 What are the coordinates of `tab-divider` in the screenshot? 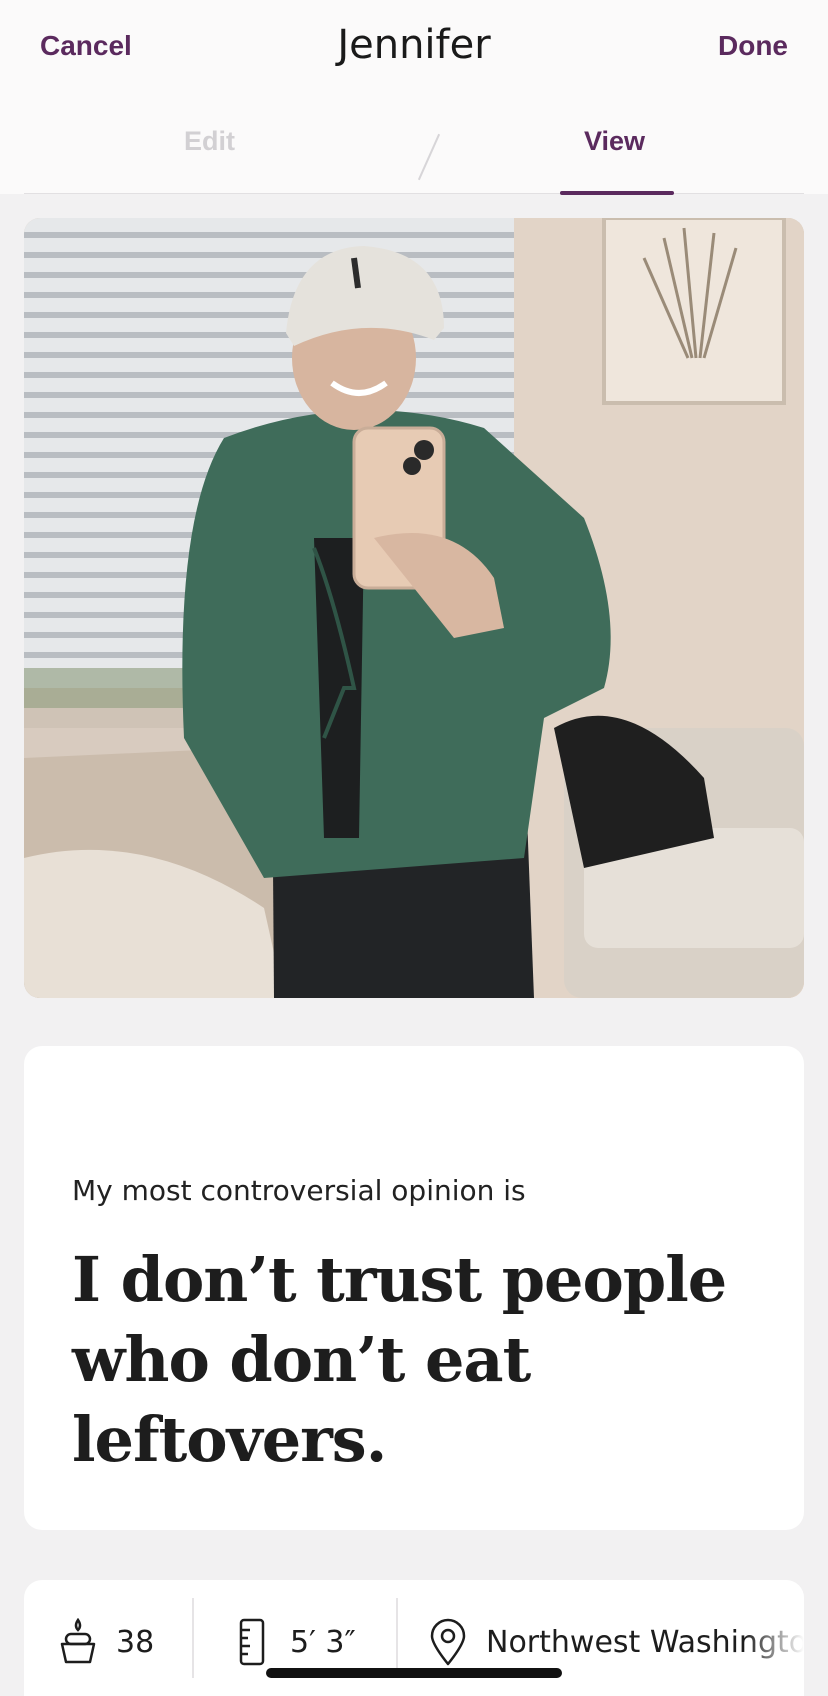 It's located at (429, 157).